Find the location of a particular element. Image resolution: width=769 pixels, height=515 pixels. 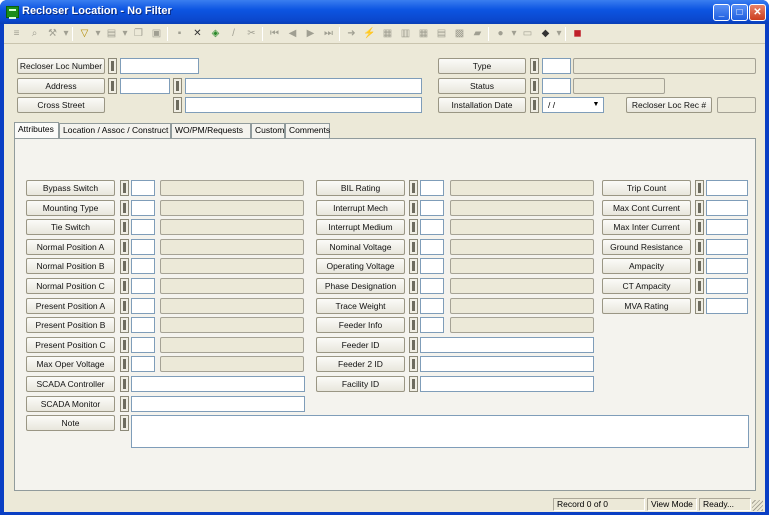

col3-max-cont-current-button: Max Cont Current is located at coordinates (646, 208).